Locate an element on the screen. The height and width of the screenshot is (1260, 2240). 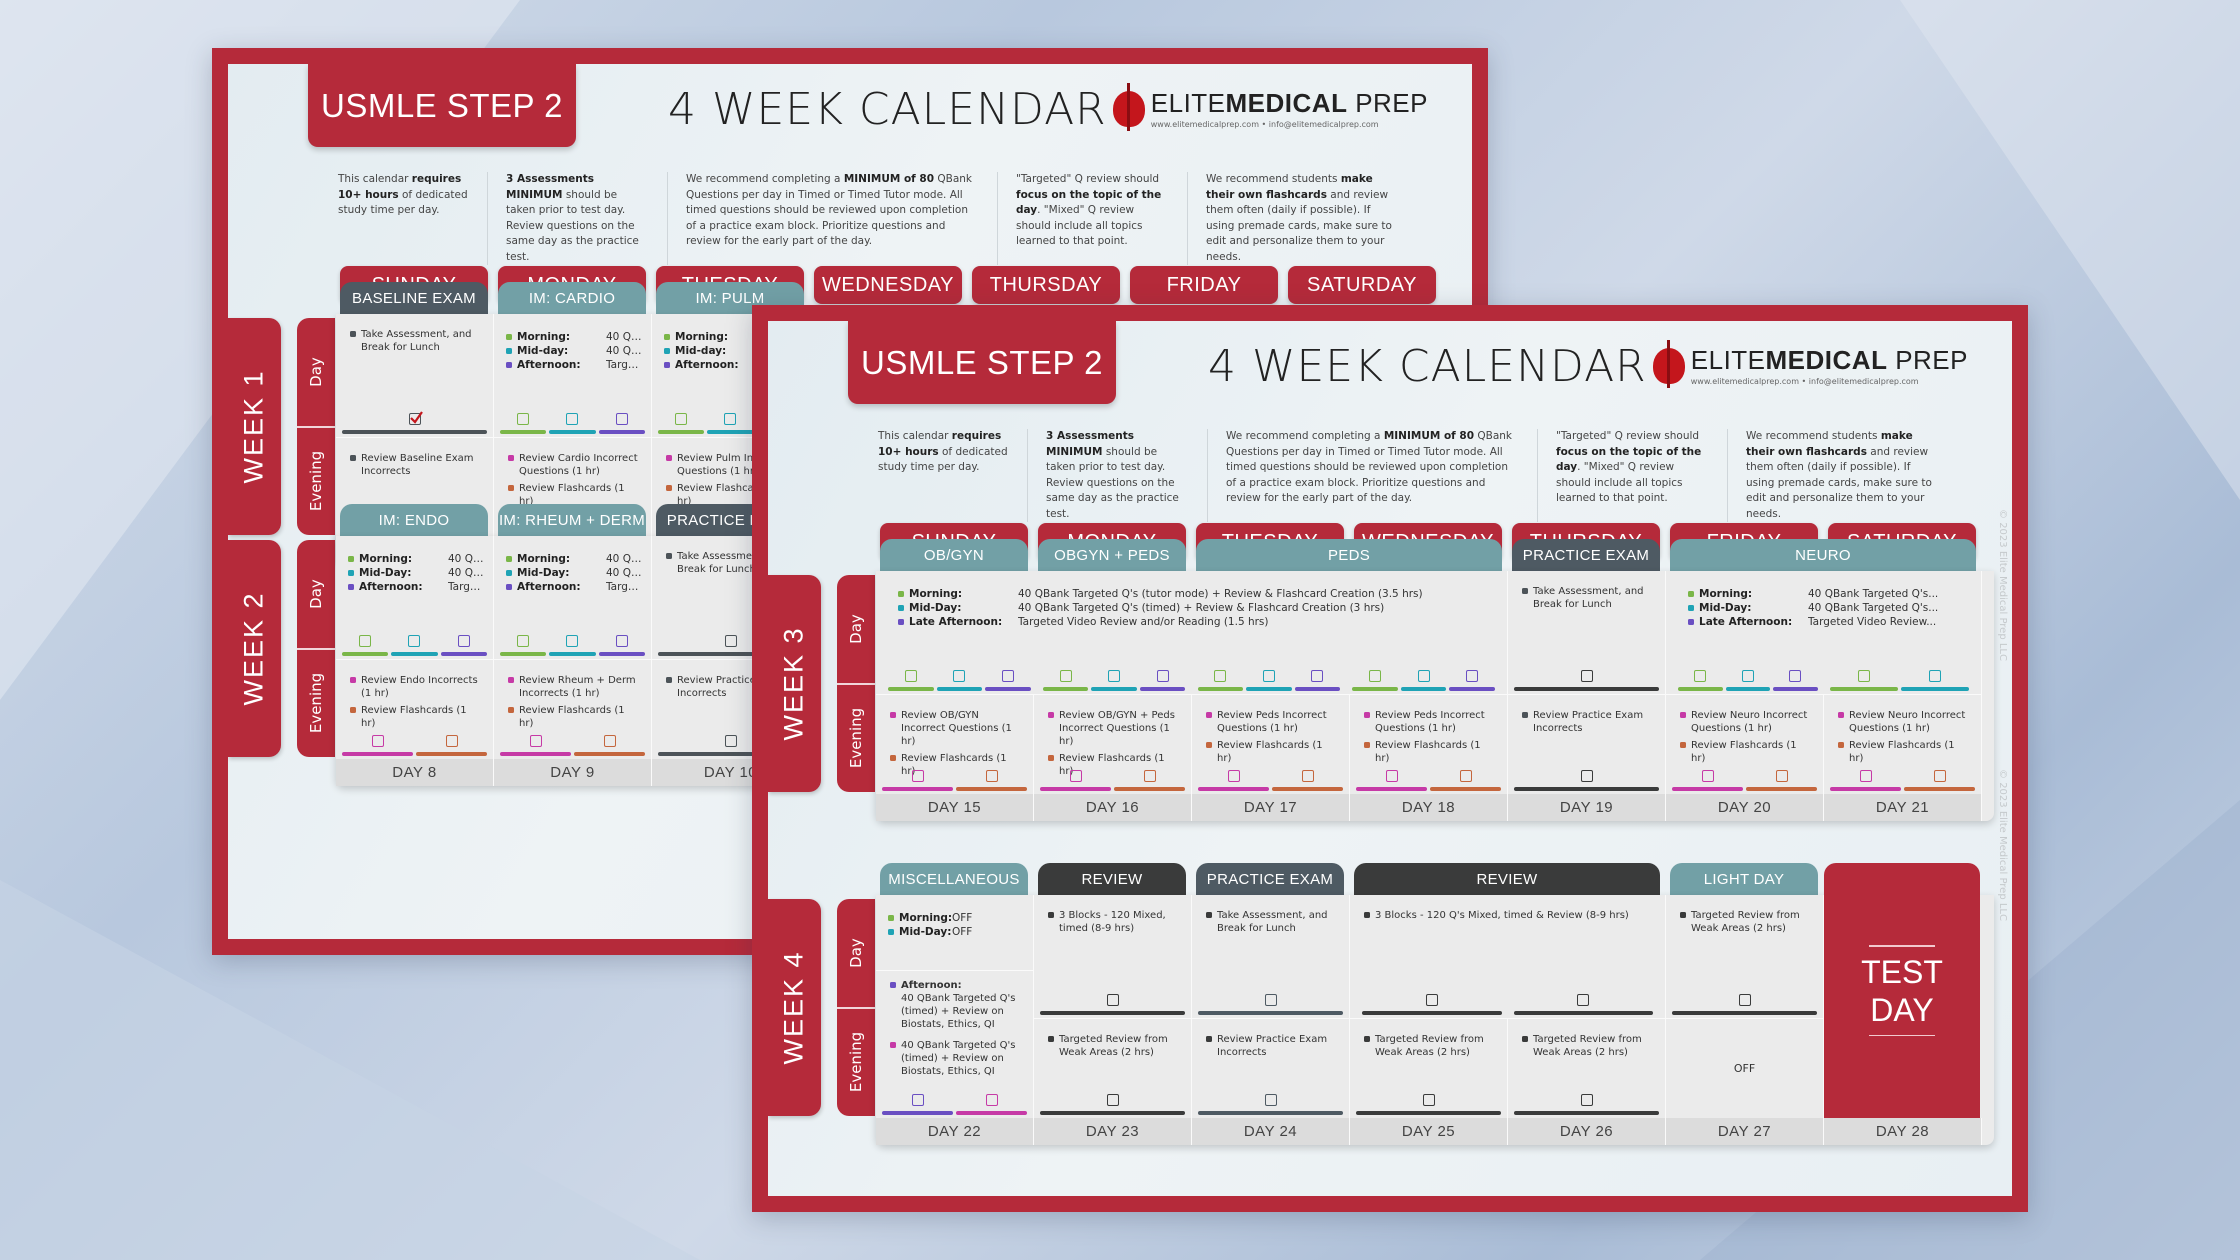
weekday-header: FRIDAY is located at coordinates (1204, 285).